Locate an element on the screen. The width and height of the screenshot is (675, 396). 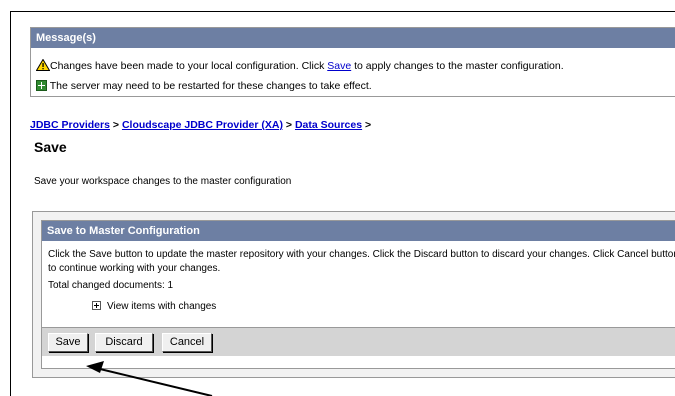
button-bar: Save Discard Cancel is located at coordinates (358, 341).